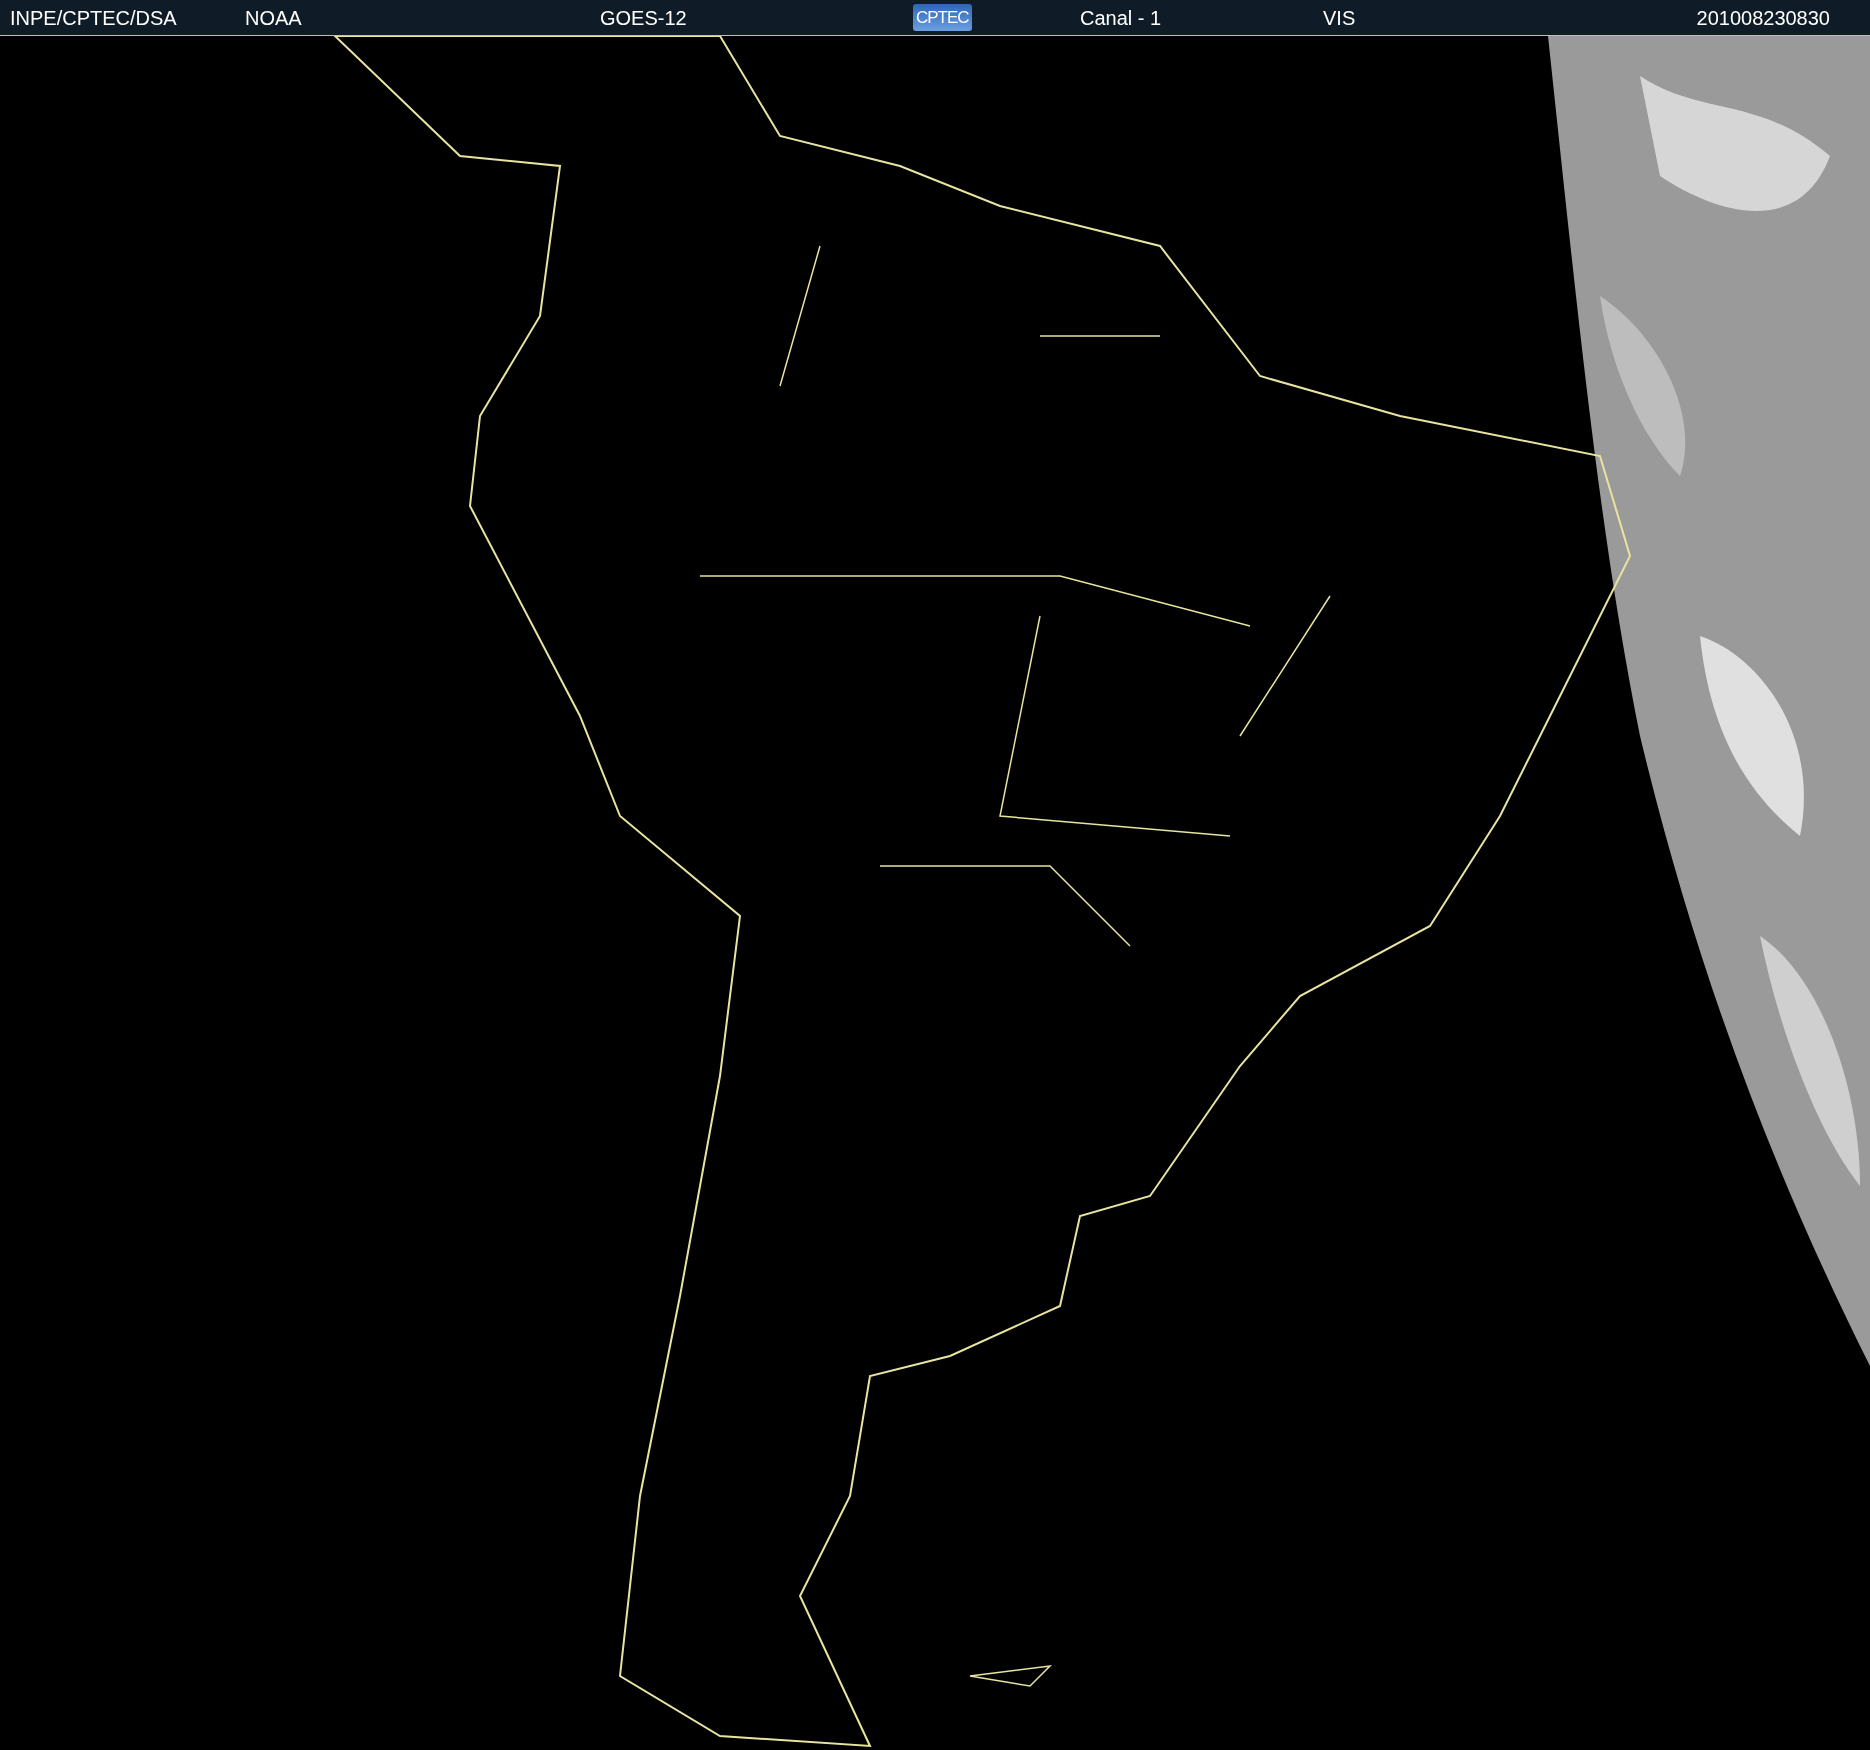 The image size is (1870, 1750). Describe the element at coordinates (94, 18) in the screenshot. I see `source-label: INPE/CPTEC/DSA` at that location.